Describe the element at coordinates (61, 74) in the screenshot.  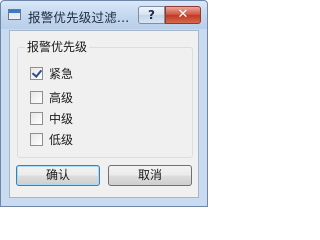
I see `checkbox-urgent-label: 紧急` at that location.